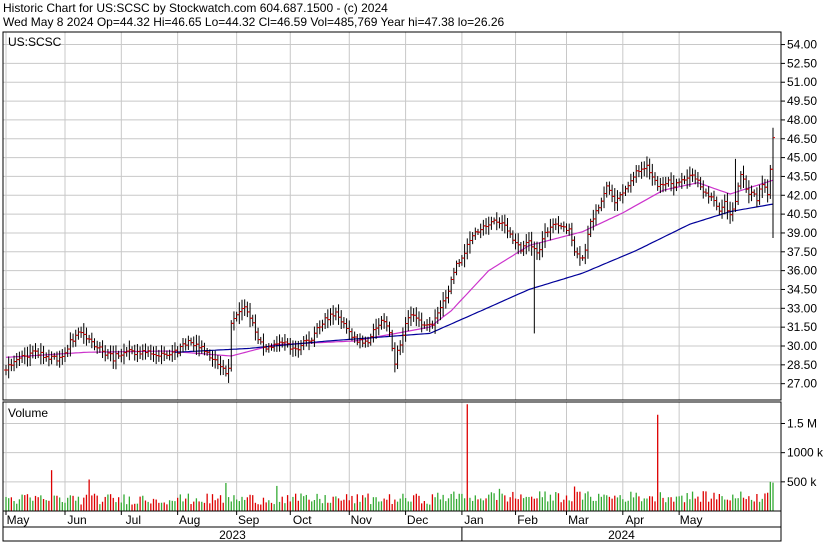  I want to click on x-month-label: Nov, so click(361, 520).